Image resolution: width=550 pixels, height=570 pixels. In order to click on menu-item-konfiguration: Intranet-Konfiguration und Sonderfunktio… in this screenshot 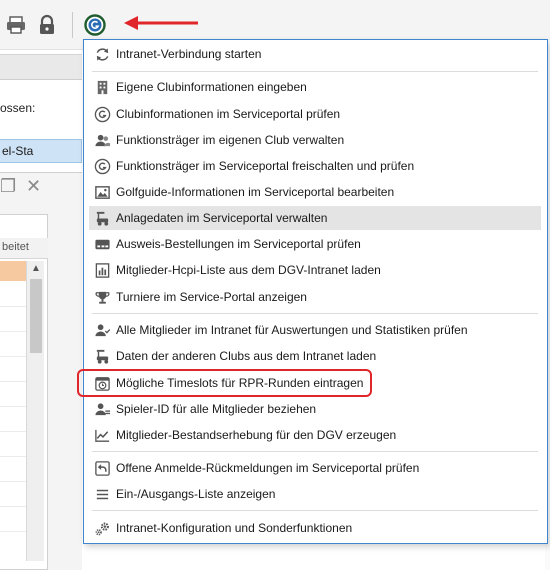, I will do `click(315, 528)`.